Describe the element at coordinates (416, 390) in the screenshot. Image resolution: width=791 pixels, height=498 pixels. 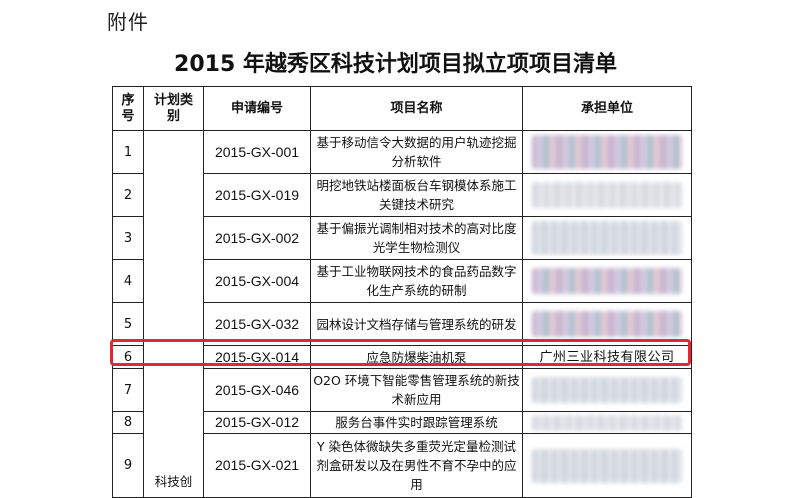
I see `row-name: O2O 环境下智能零售管理系统的新技术新应用` at that location.